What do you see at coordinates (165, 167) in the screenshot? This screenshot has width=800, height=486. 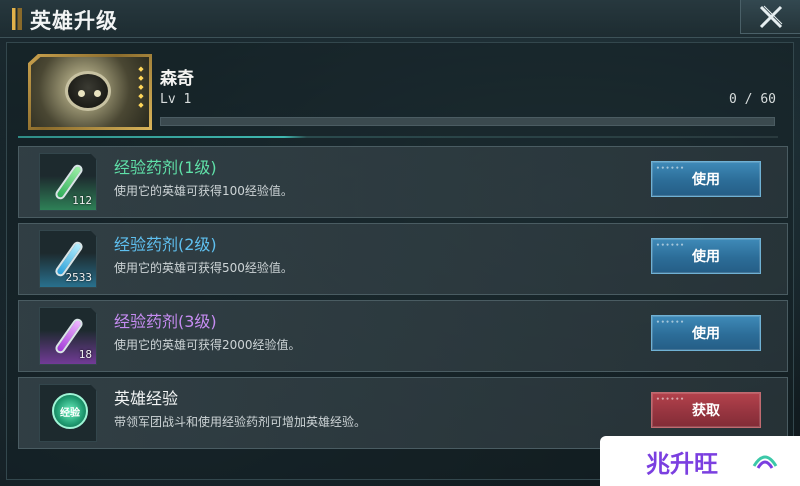 I see `item-title: 经验药剂(1级)` at bounding box center [165, 167].